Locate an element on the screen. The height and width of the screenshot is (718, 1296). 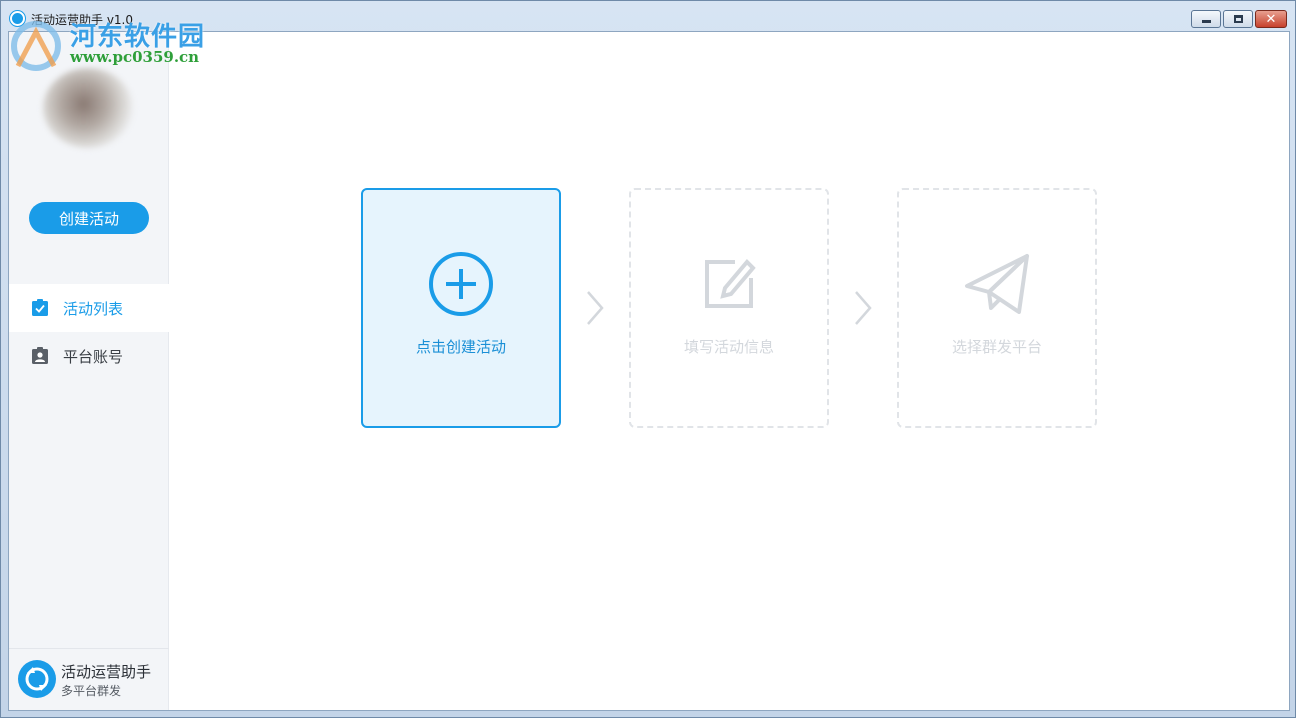
minimize-button is located at coordinates (1206, 19).